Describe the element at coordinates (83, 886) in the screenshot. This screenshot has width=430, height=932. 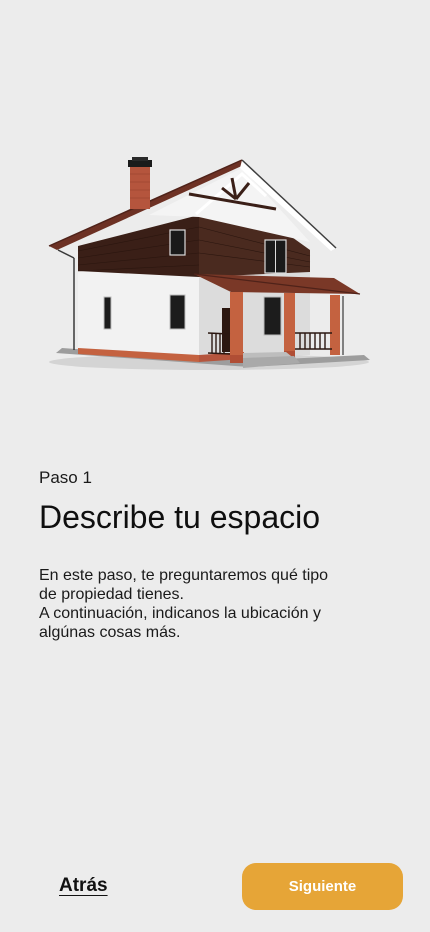
I see `back-link: Atrás` at that location.